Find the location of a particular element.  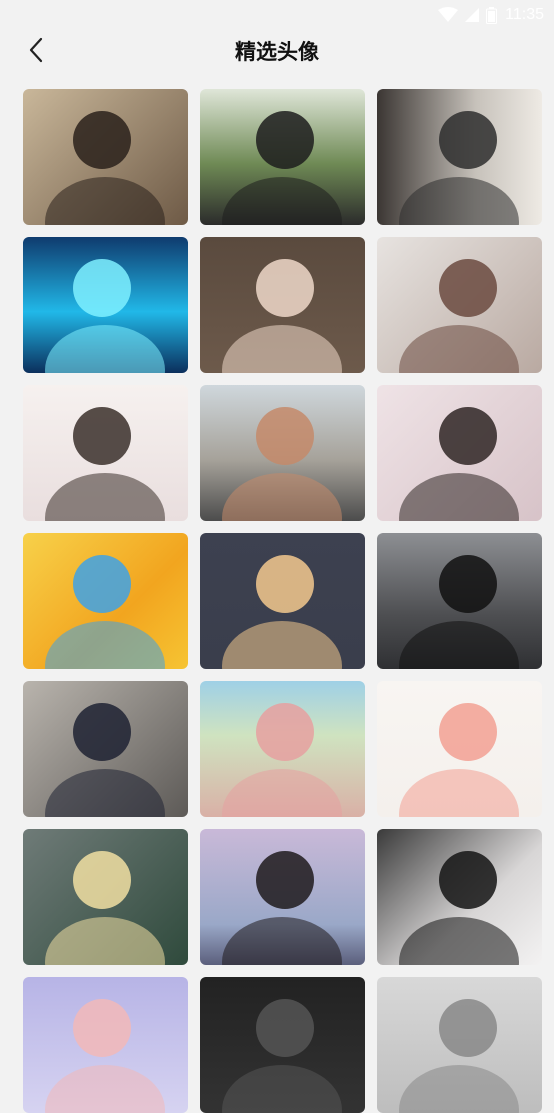

avatar-girl-white-shirt is located at coordinates (459, 305).